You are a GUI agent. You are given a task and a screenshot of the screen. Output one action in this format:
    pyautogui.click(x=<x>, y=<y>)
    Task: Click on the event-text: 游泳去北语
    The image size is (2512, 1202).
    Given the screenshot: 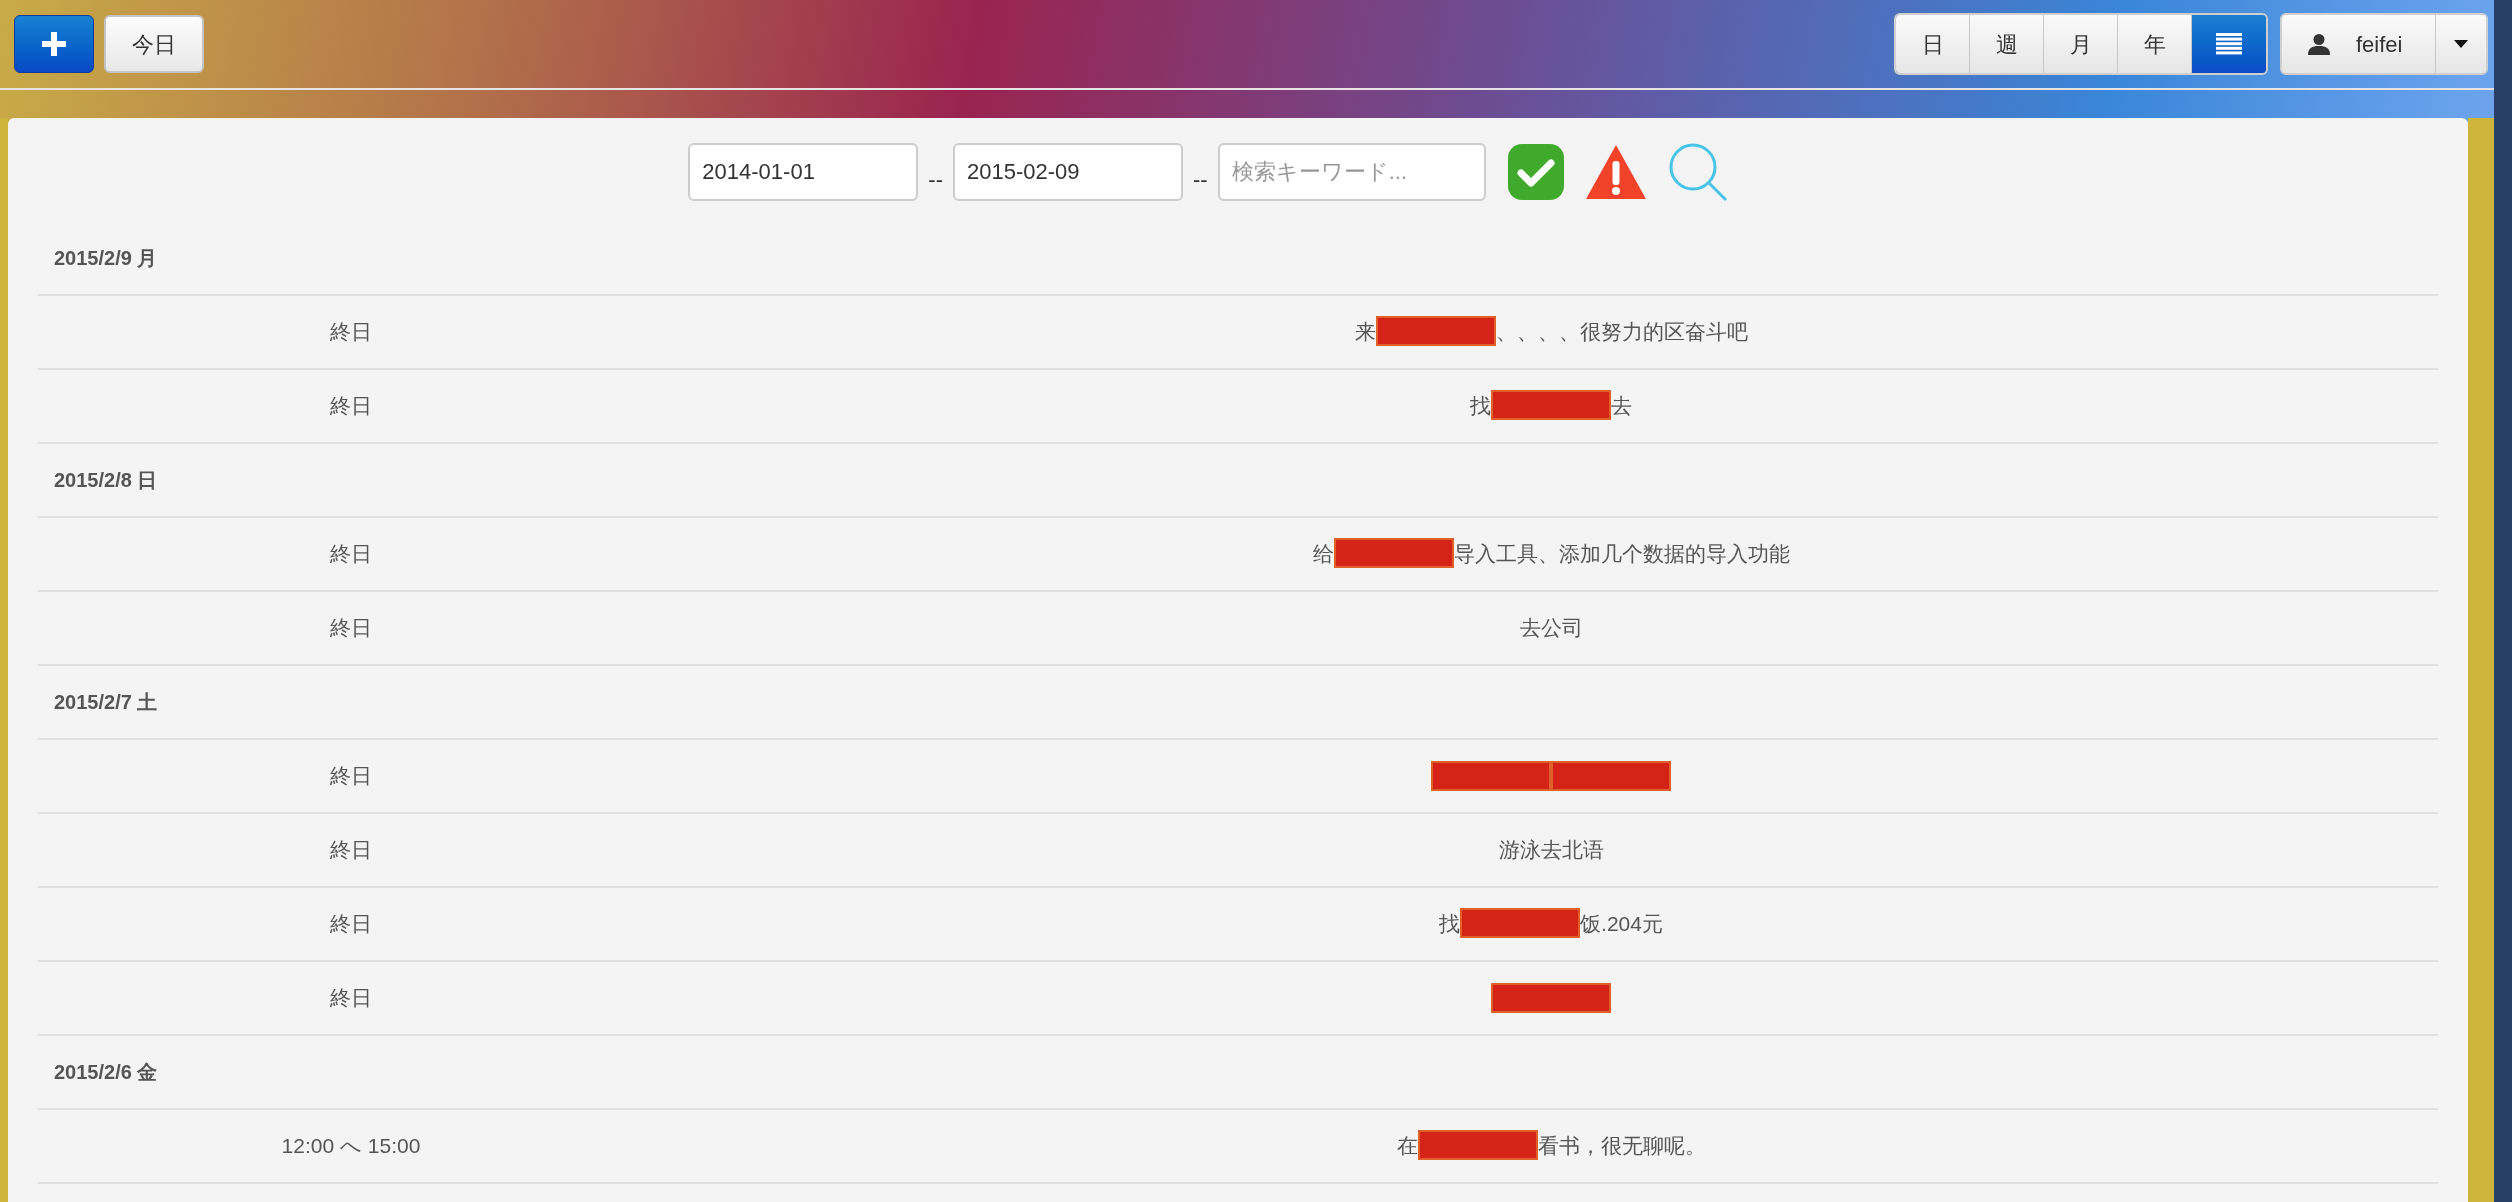 What is the action you would take?
    pyautogui.click(x=1551, y=850)
    